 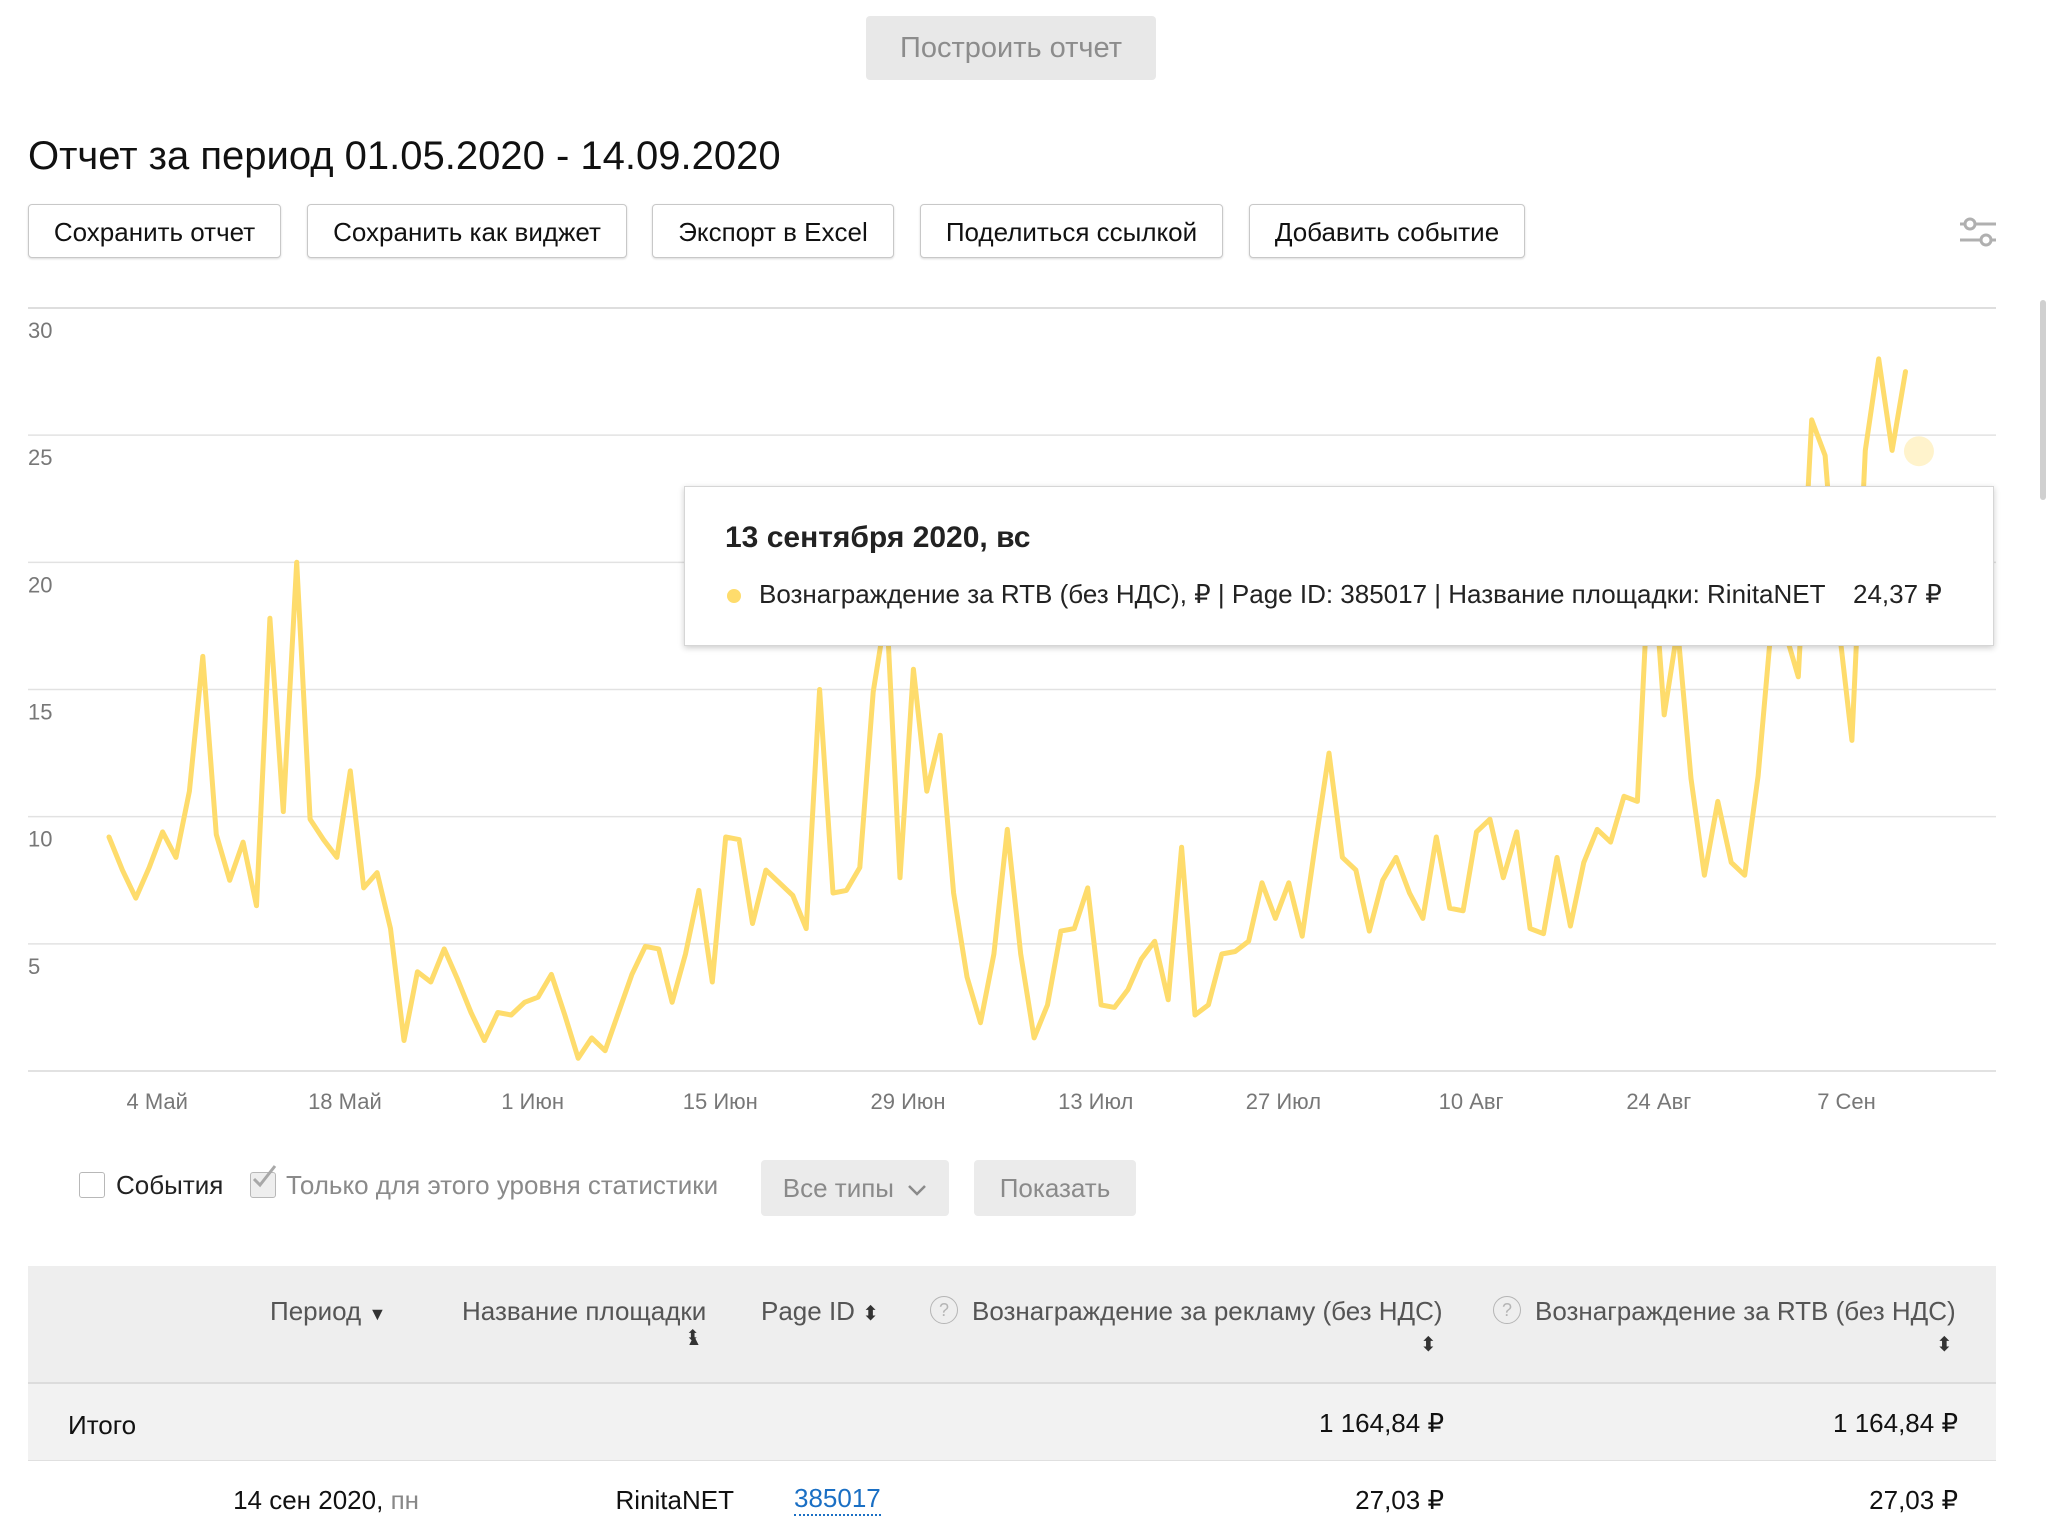 I want to click on x-tick-label: 18 Май, so click(x=345, y=1101).